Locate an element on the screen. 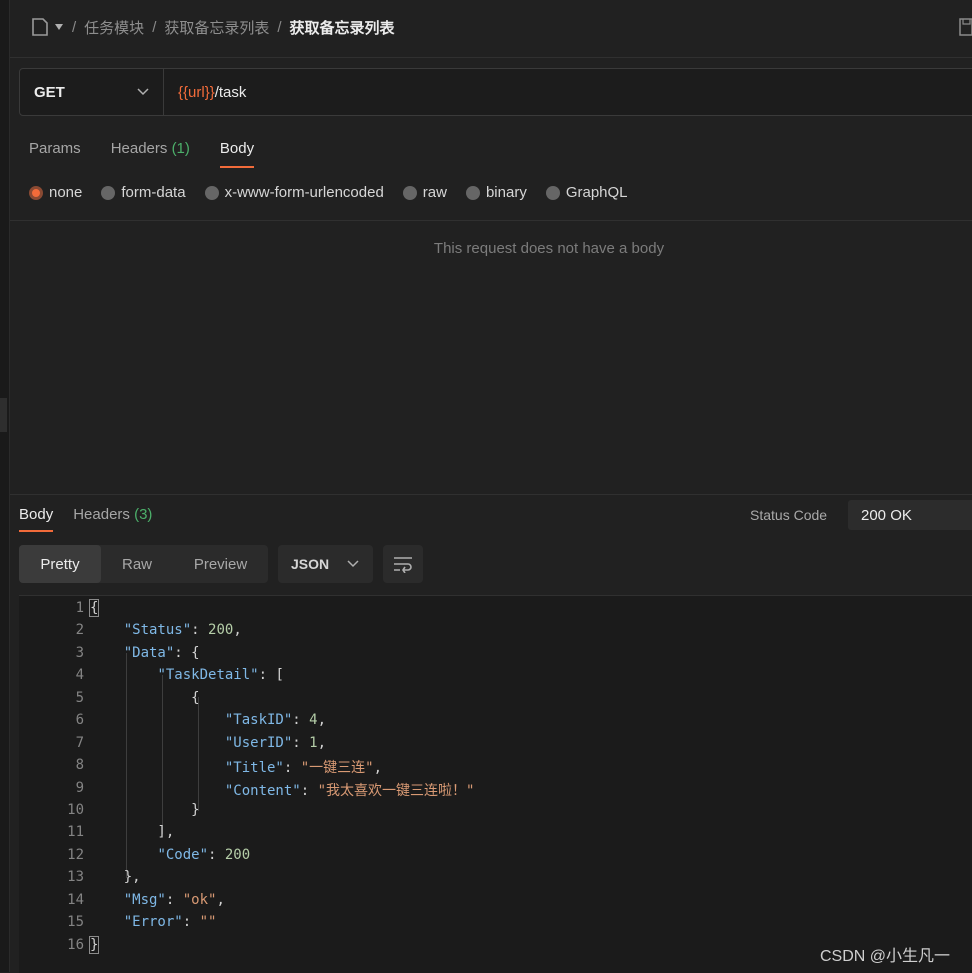  breadcrumb-current: 获取备忘录列表 is located at coordinates (342, 27).